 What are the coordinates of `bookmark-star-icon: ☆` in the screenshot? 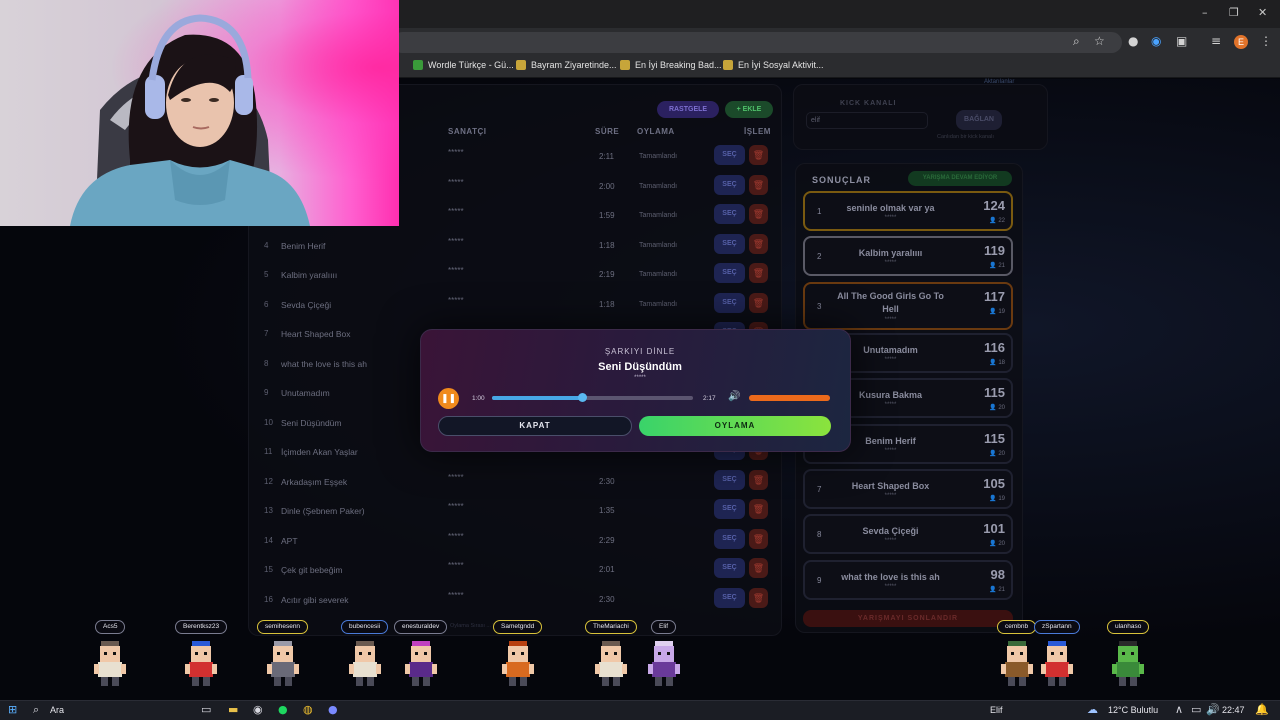 It's located at (1099, 41).